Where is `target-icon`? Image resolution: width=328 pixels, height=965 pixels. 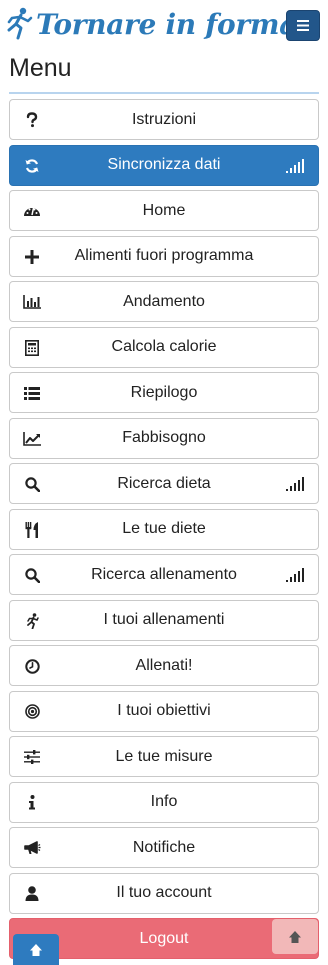 target-icon is located at coordinates (32, 712).